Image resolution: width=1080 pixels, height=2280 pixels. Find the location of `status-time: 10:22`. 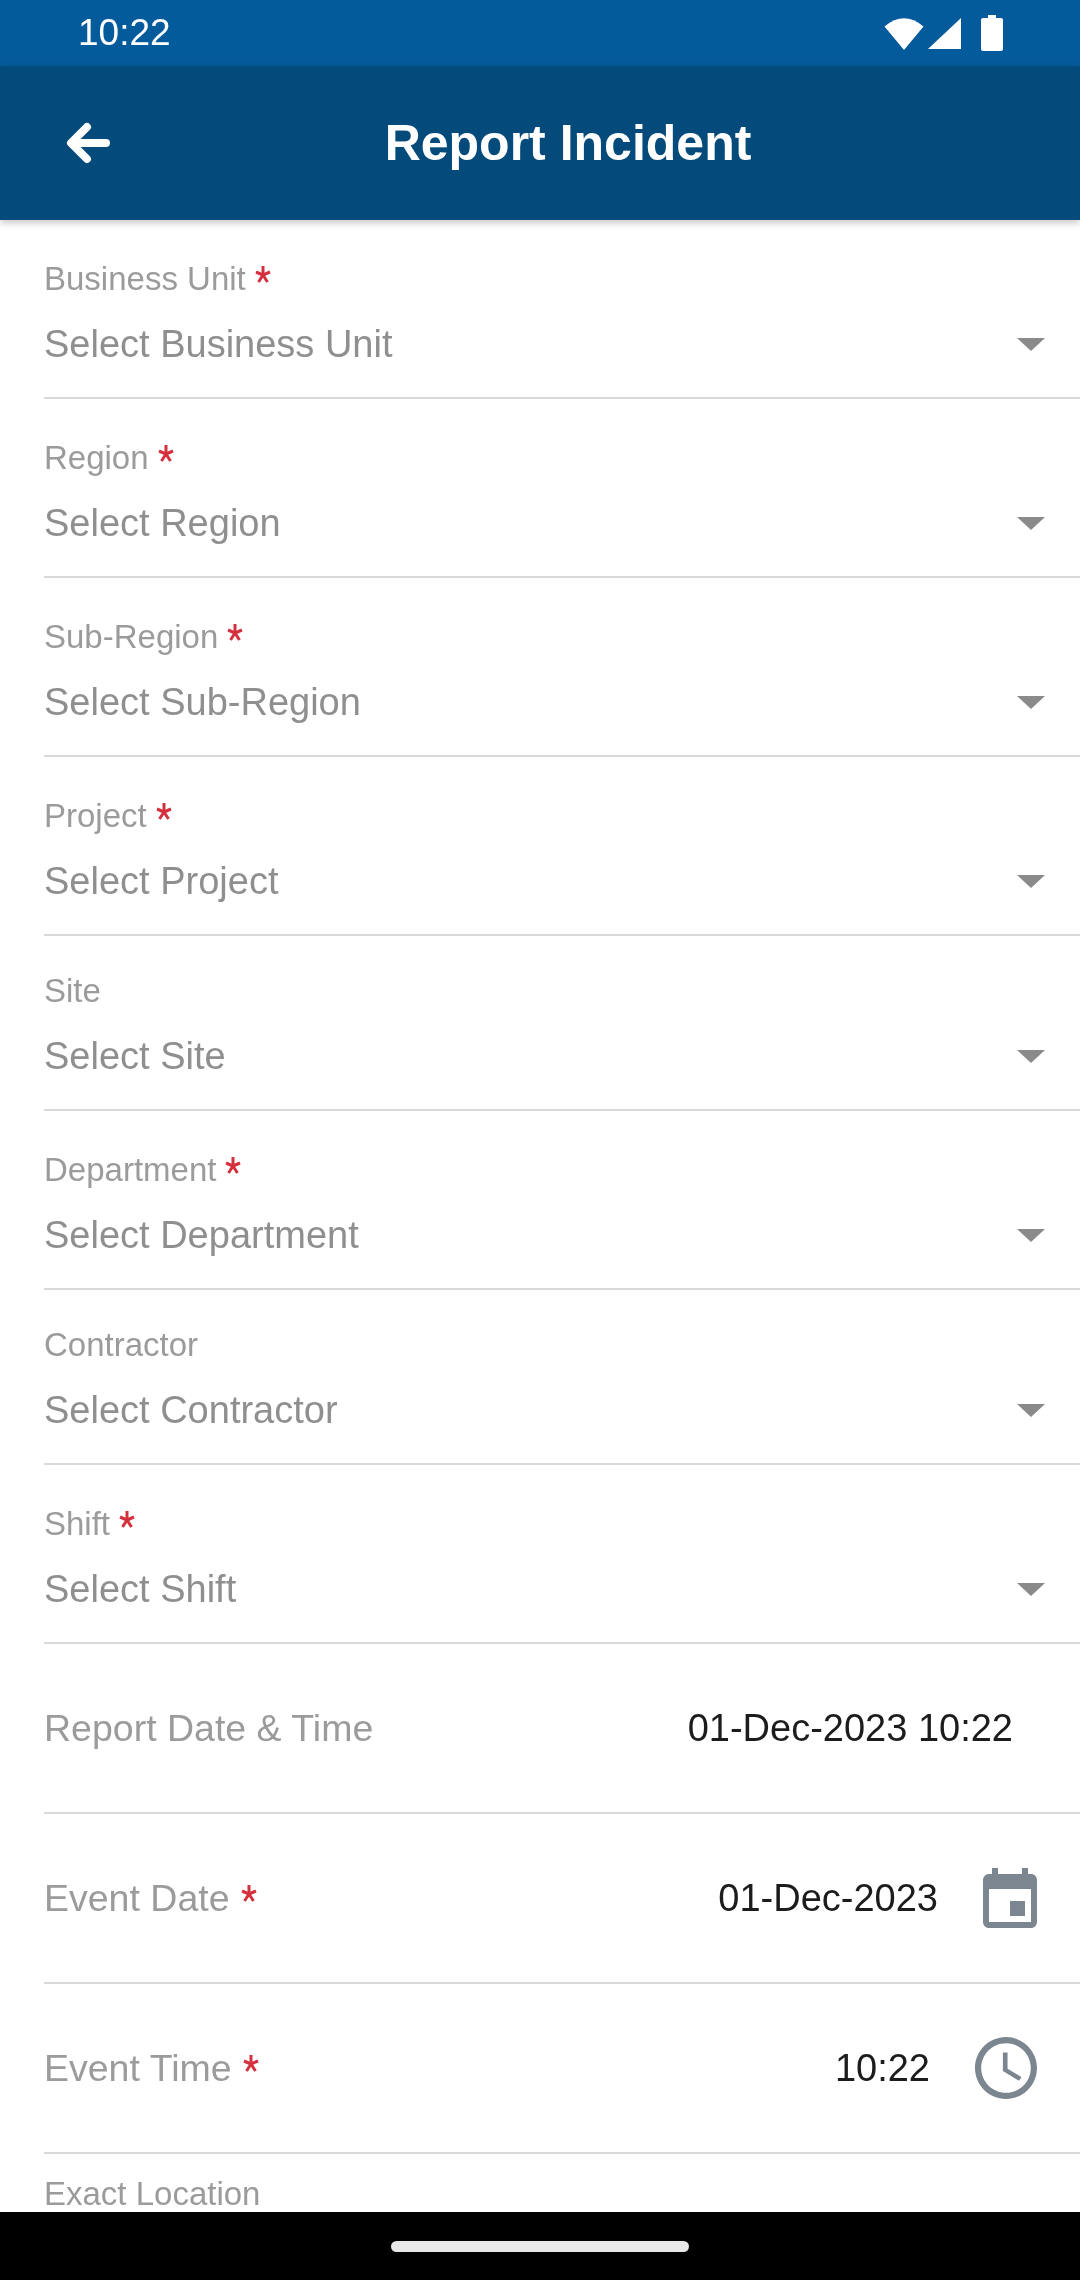

status-time: 10:22 is located at coordinates (124, 33).